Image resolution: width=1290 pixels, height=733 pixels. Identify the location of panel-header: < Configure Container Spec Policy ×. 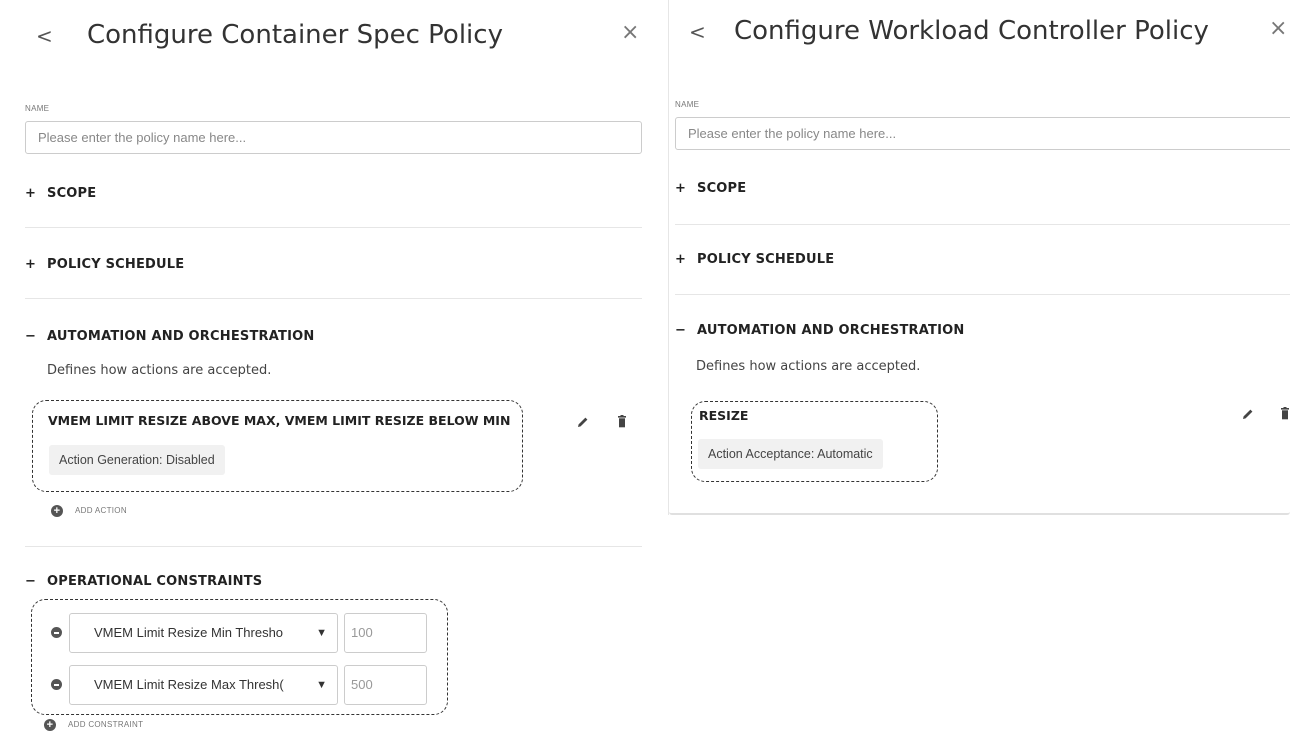
(327, 35).